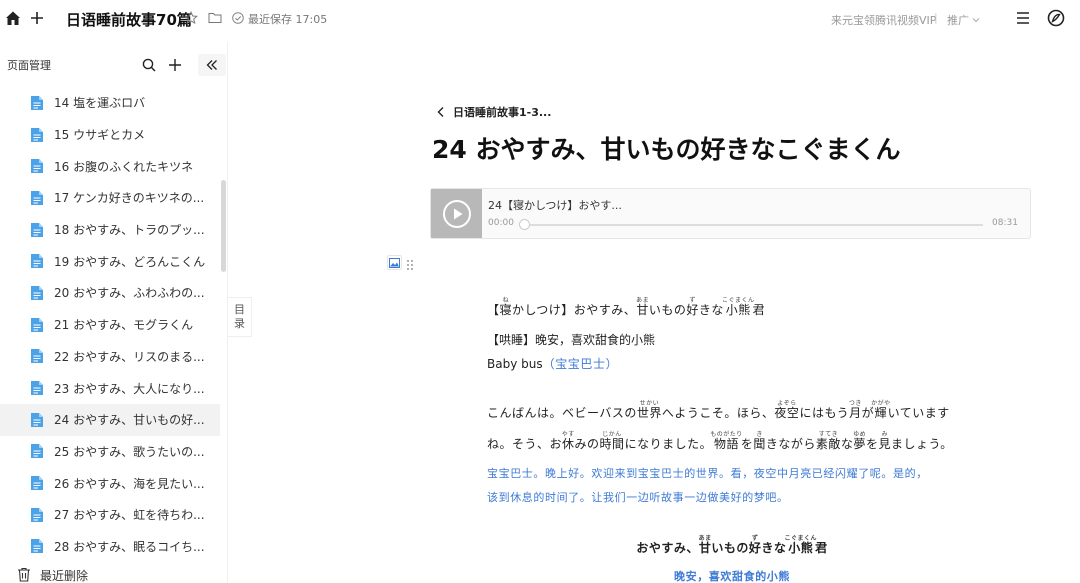 The height and width of the screenshot is (583, 1080). Describe the element at coordinates (1005, 223) in the screenshot. I see `audio-duration: 08:31` at that location.